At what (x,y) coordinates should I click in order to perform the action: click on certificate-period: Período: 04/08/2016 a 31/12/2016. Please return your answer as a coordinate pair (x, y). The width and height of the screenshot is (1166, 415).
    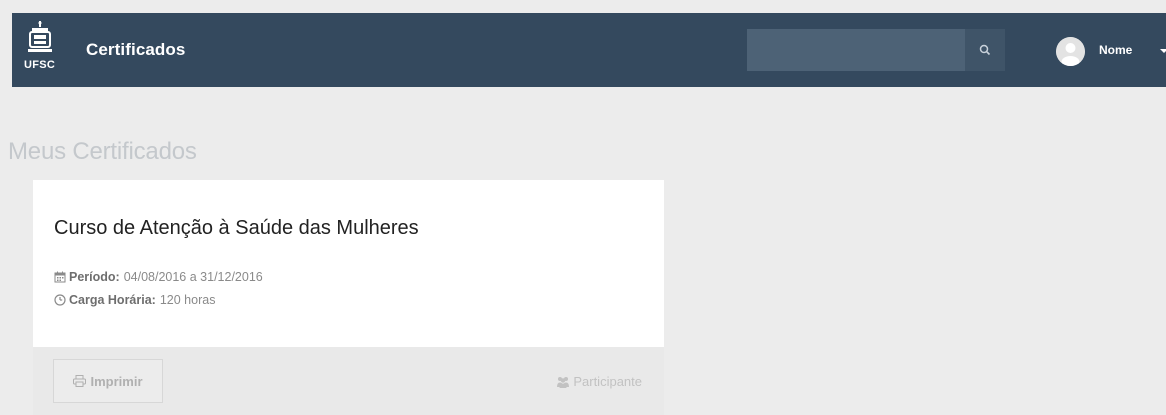
    Looking at the image, I should click on (158, 277).